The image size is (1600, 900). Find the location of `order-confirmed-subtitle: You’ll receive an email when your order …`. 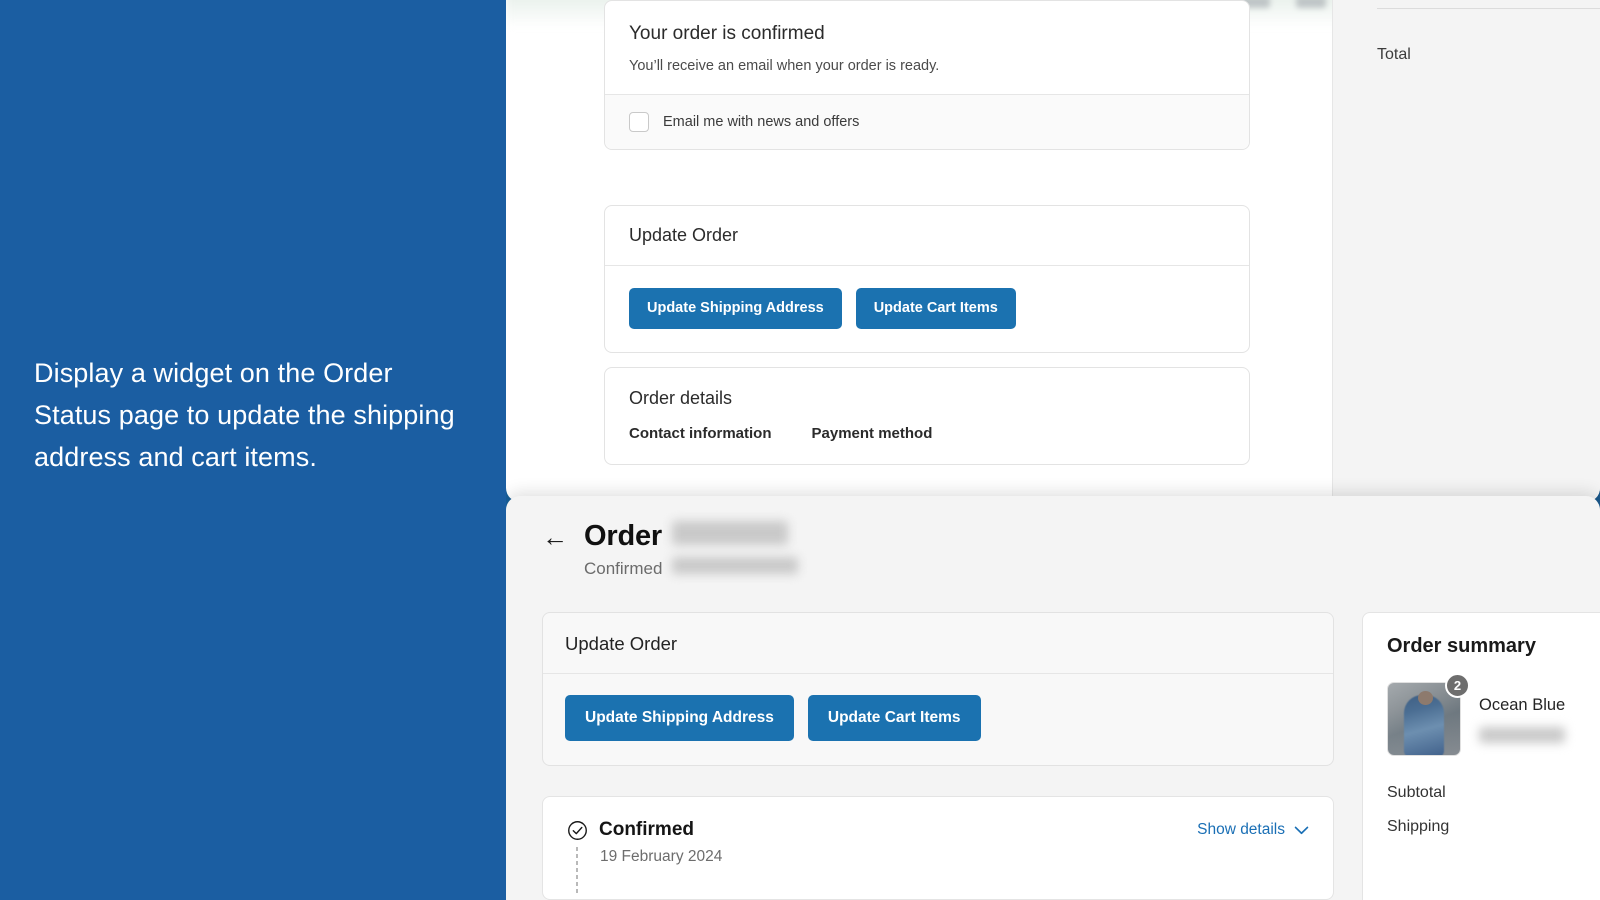

order-confirmed-subtitle: You’ll receive an email when your order … is located at coordinates (784, 66).